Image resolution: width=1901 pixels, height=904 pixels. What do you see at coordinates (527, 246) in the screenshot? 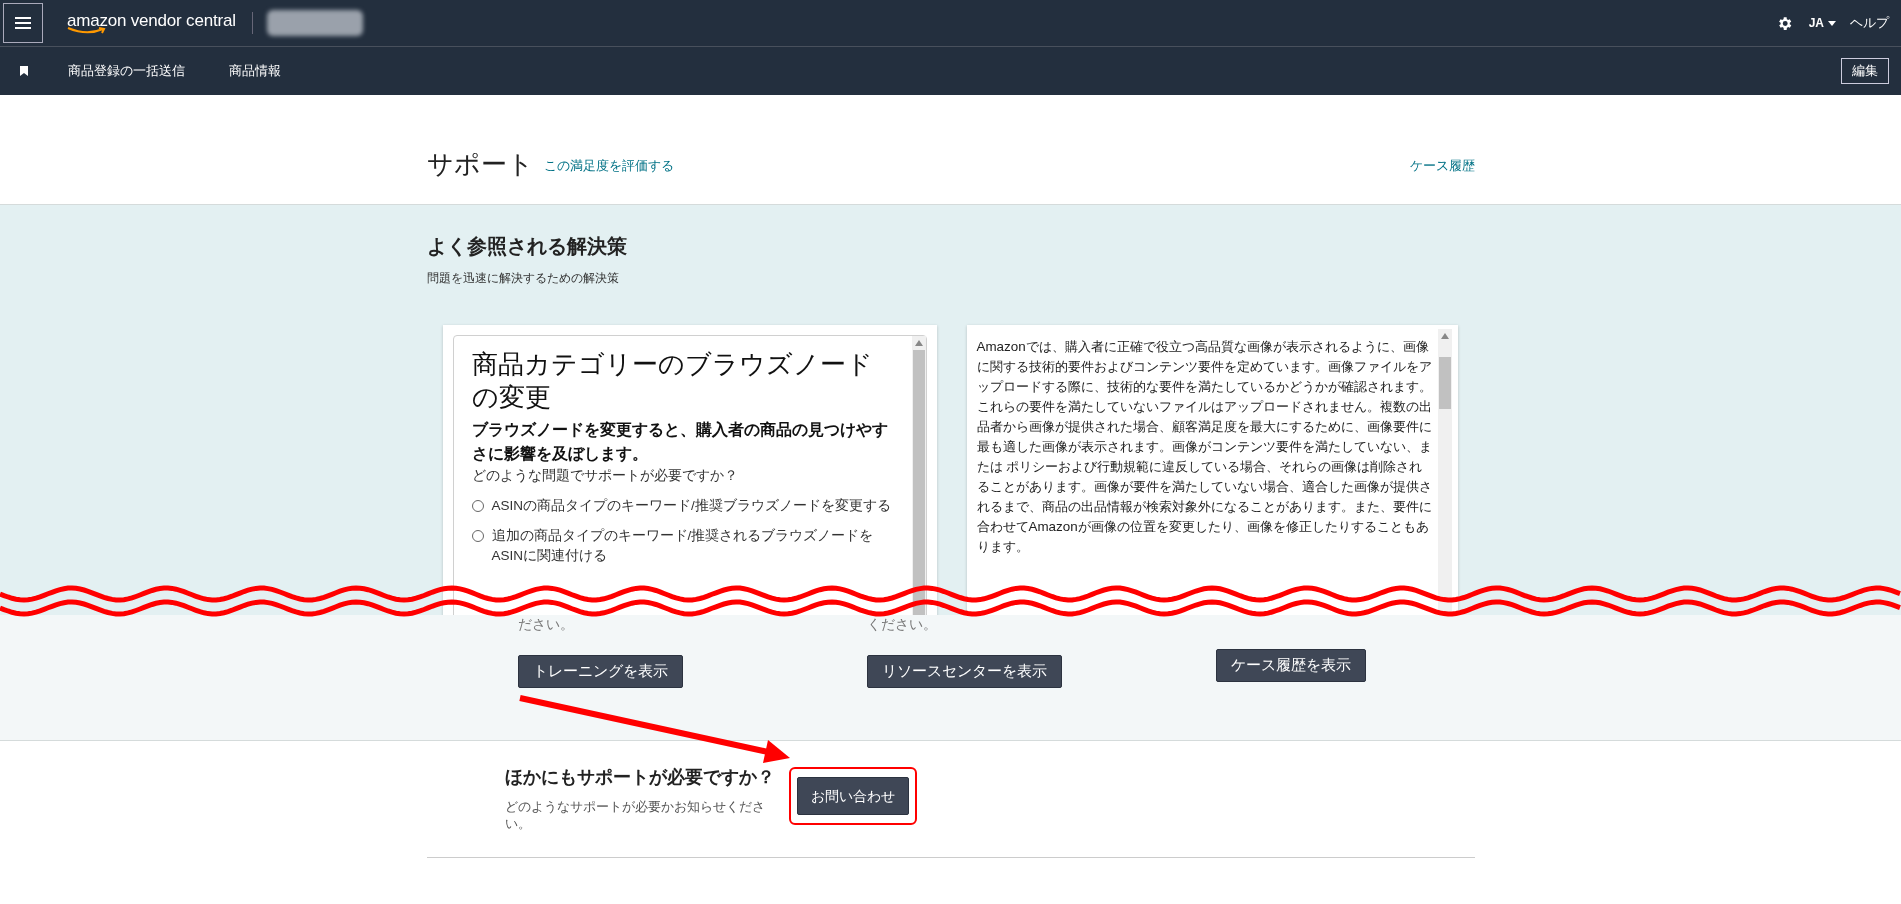
I see `section-title: よく参照される解決策` at bounding box center [527, 246].